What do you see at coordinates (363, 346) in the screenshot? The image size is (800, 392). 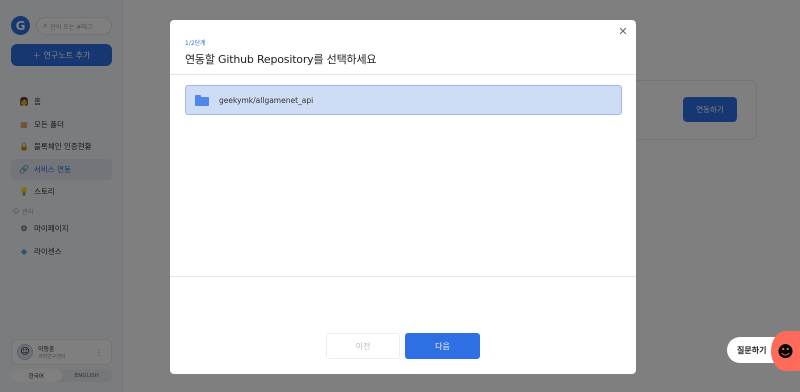 I see `previous-button: 이전` at bounding box center [363, 346].